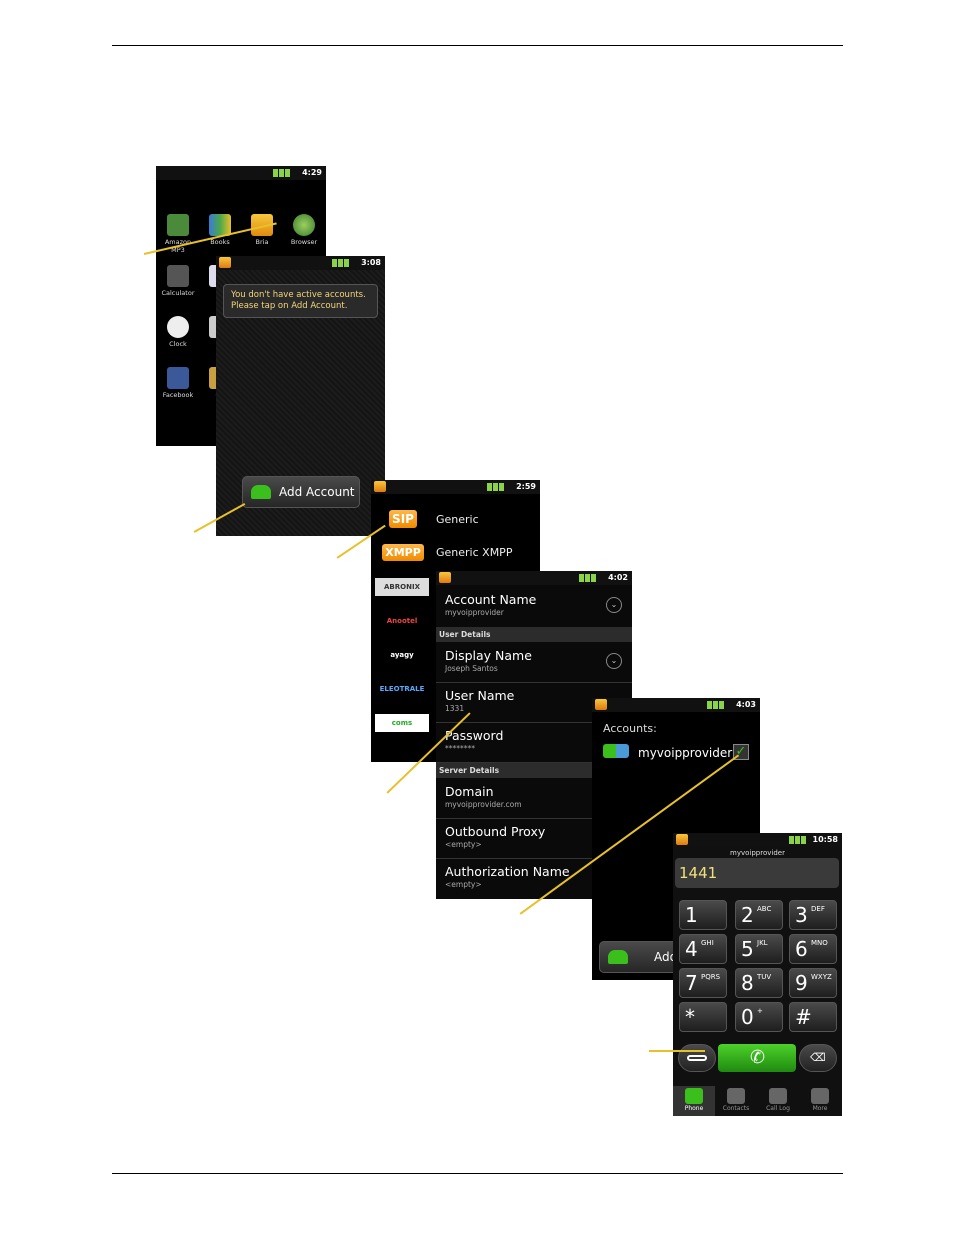 The image size is (954, 1235). What do you see at coordinates (821, 977) in the screenshot?
I see `dial-key-letters: WXYZ` at bounding box center [821, 977].